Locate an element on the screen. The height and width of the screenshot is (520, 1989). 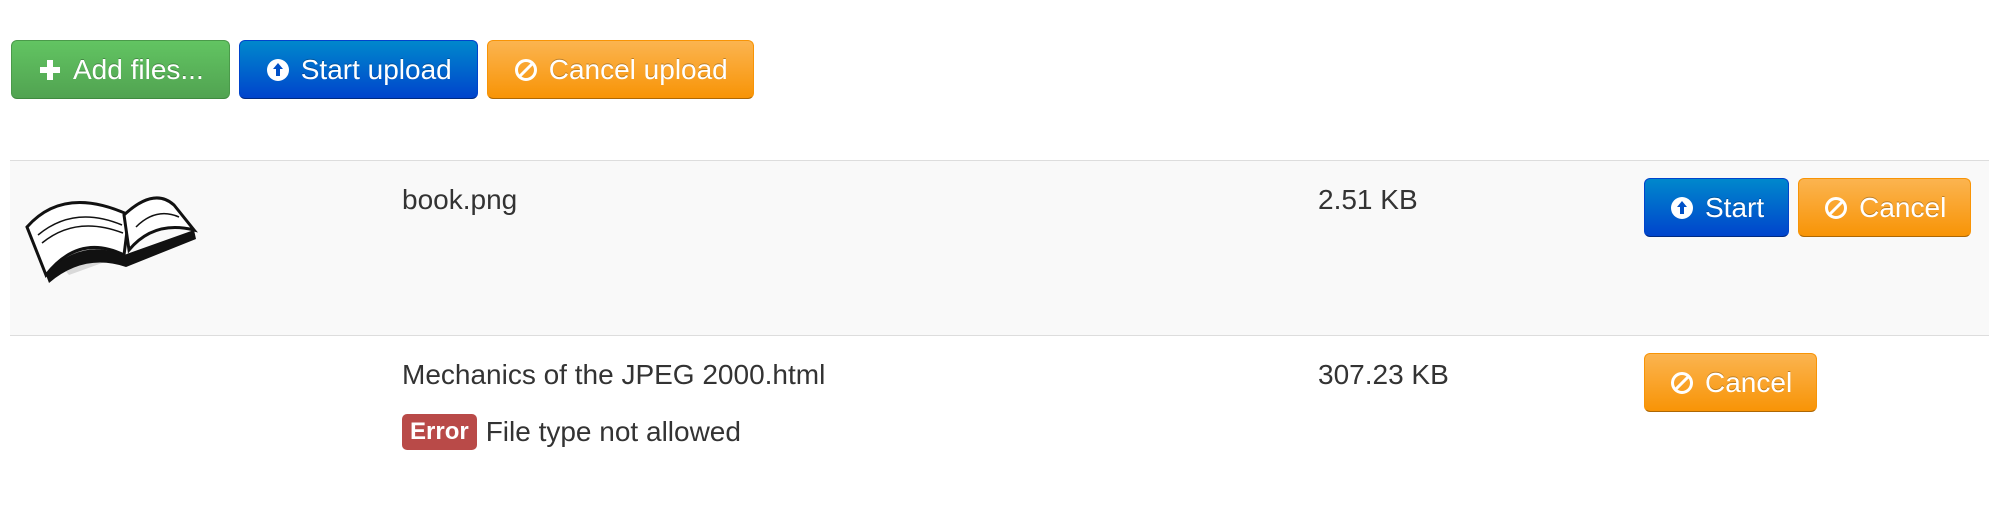
row-actions: Start Cancel is located at coordinates (1808, 207).